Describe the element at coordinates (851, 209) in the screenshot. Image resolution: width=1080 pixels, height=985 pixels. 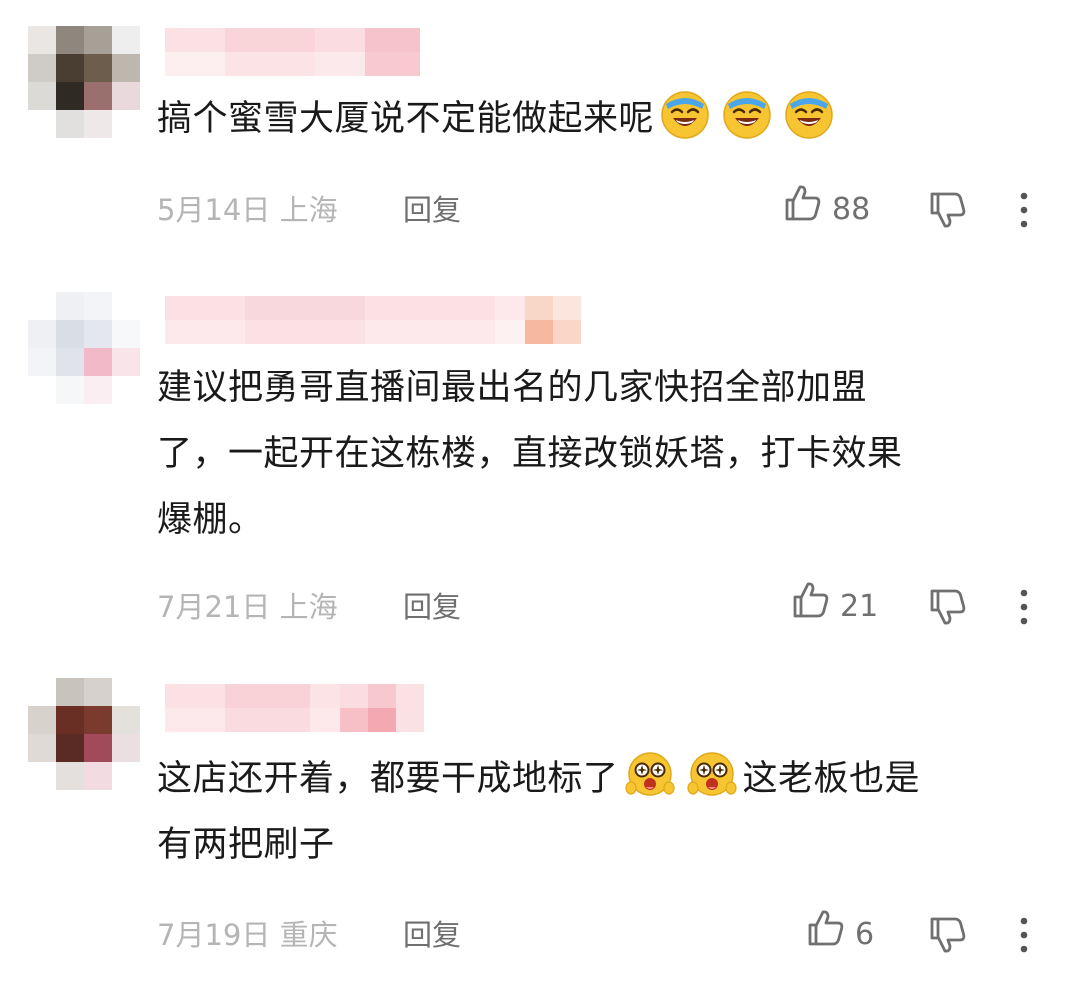
I see `like-count: 88` at that location.